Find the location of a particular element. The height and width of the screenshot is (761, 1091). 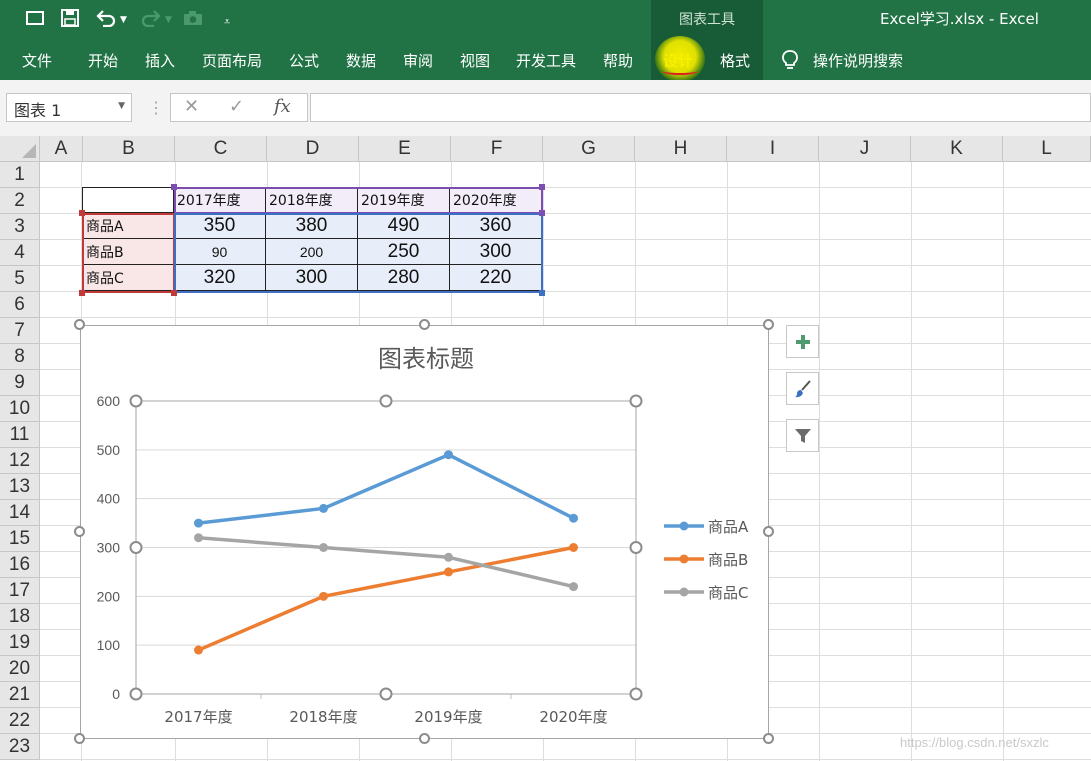

customize-icon: ⩡ is located at coordinates (227, 22).